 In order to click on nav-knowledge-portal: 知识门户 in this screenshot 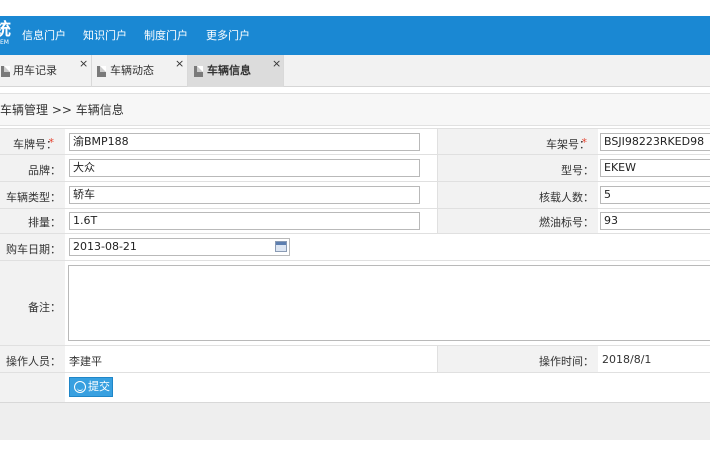, I will do `click(105, 35)`.